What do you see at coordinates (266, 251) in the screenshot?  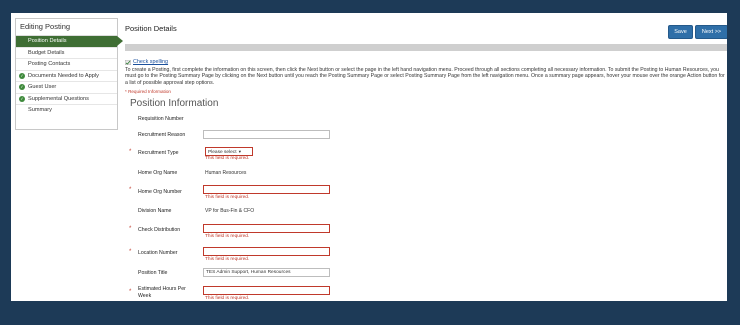 I see `location-number-input` at bounding box center [266, 251].